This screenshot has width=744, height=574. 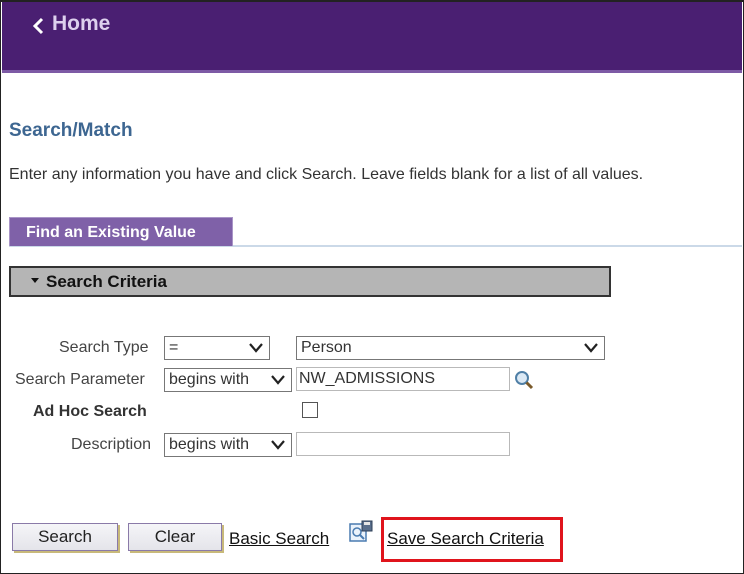 What do you see at coordinates (372, 37) in the screenshot?
I see `header-bar: Home` at bounding box center [372, 37].